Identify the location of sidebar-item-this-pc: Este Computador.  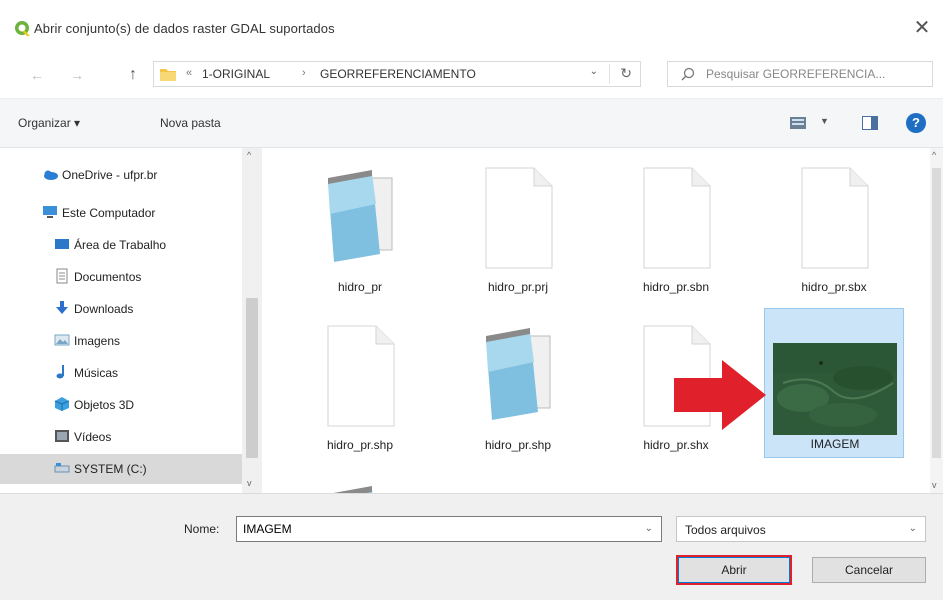
(121, 213).